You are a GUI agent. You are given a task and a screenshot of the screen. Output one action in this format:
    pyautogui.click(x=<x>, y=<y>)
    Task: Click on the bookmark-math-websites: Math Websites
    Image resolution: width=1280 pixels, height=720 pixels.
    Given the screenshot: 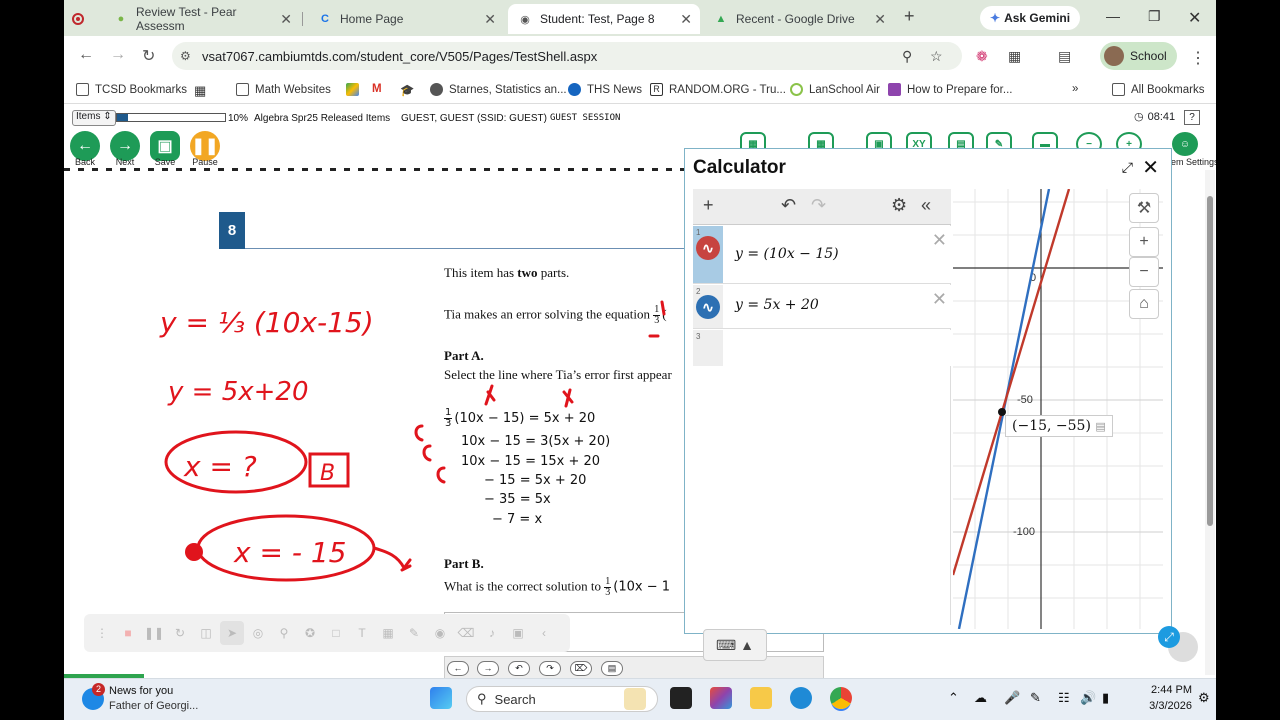 What is the action you would take?
    pyautogui.click(x=283, y=89)
    